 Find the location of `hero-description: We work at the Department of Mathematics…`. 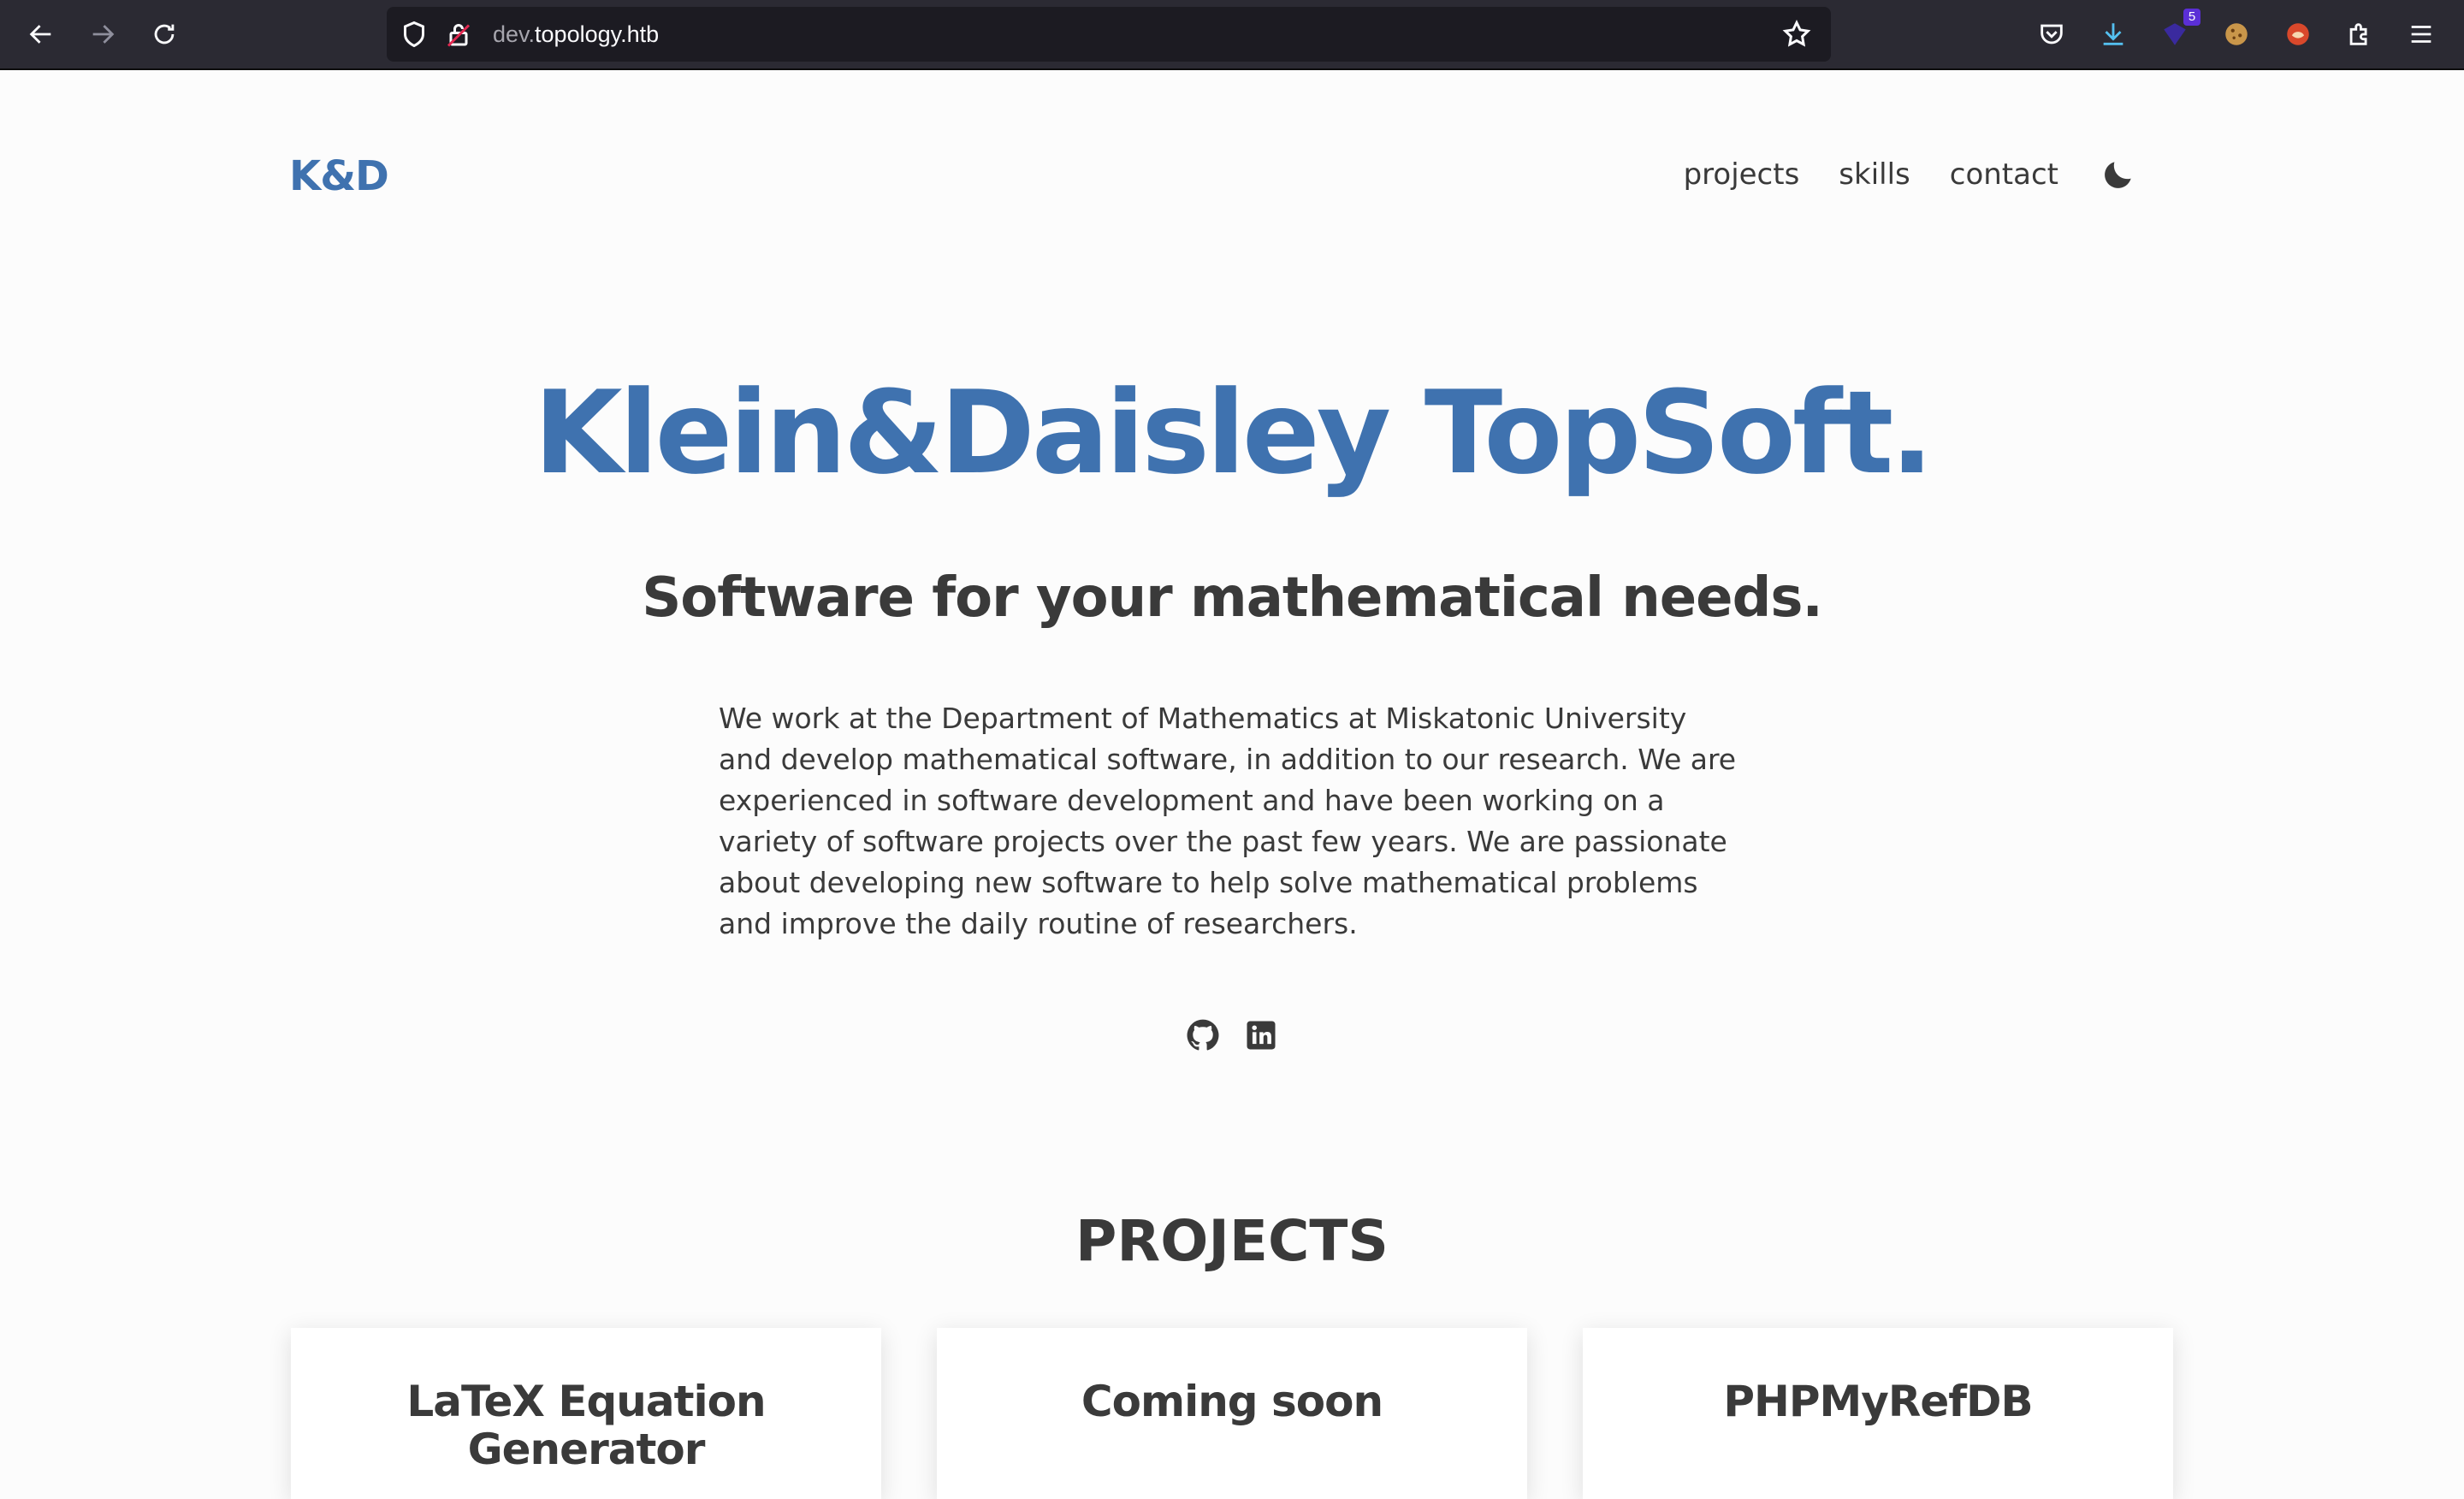

hero-description: We work at the Department of Mathematics… is located at coordinates (1228, 821).